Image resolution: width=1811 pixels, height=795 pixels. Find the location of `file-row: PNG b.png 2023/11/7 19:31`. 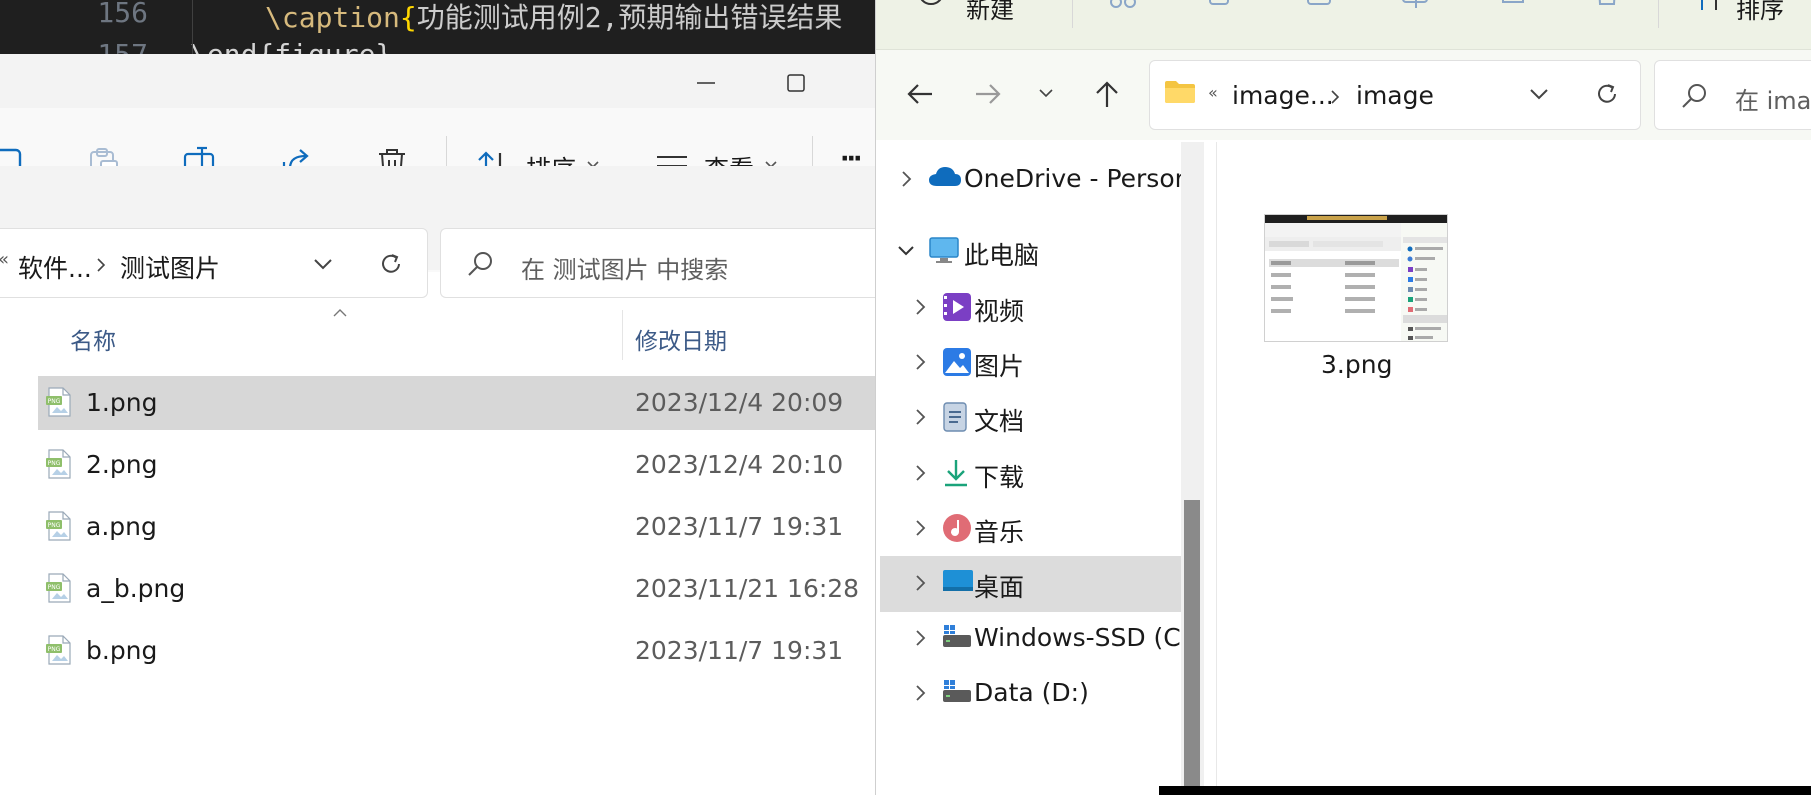

file-row: PNG b.png 2023/11/7 19:31 is located at coordinates (456, 651).